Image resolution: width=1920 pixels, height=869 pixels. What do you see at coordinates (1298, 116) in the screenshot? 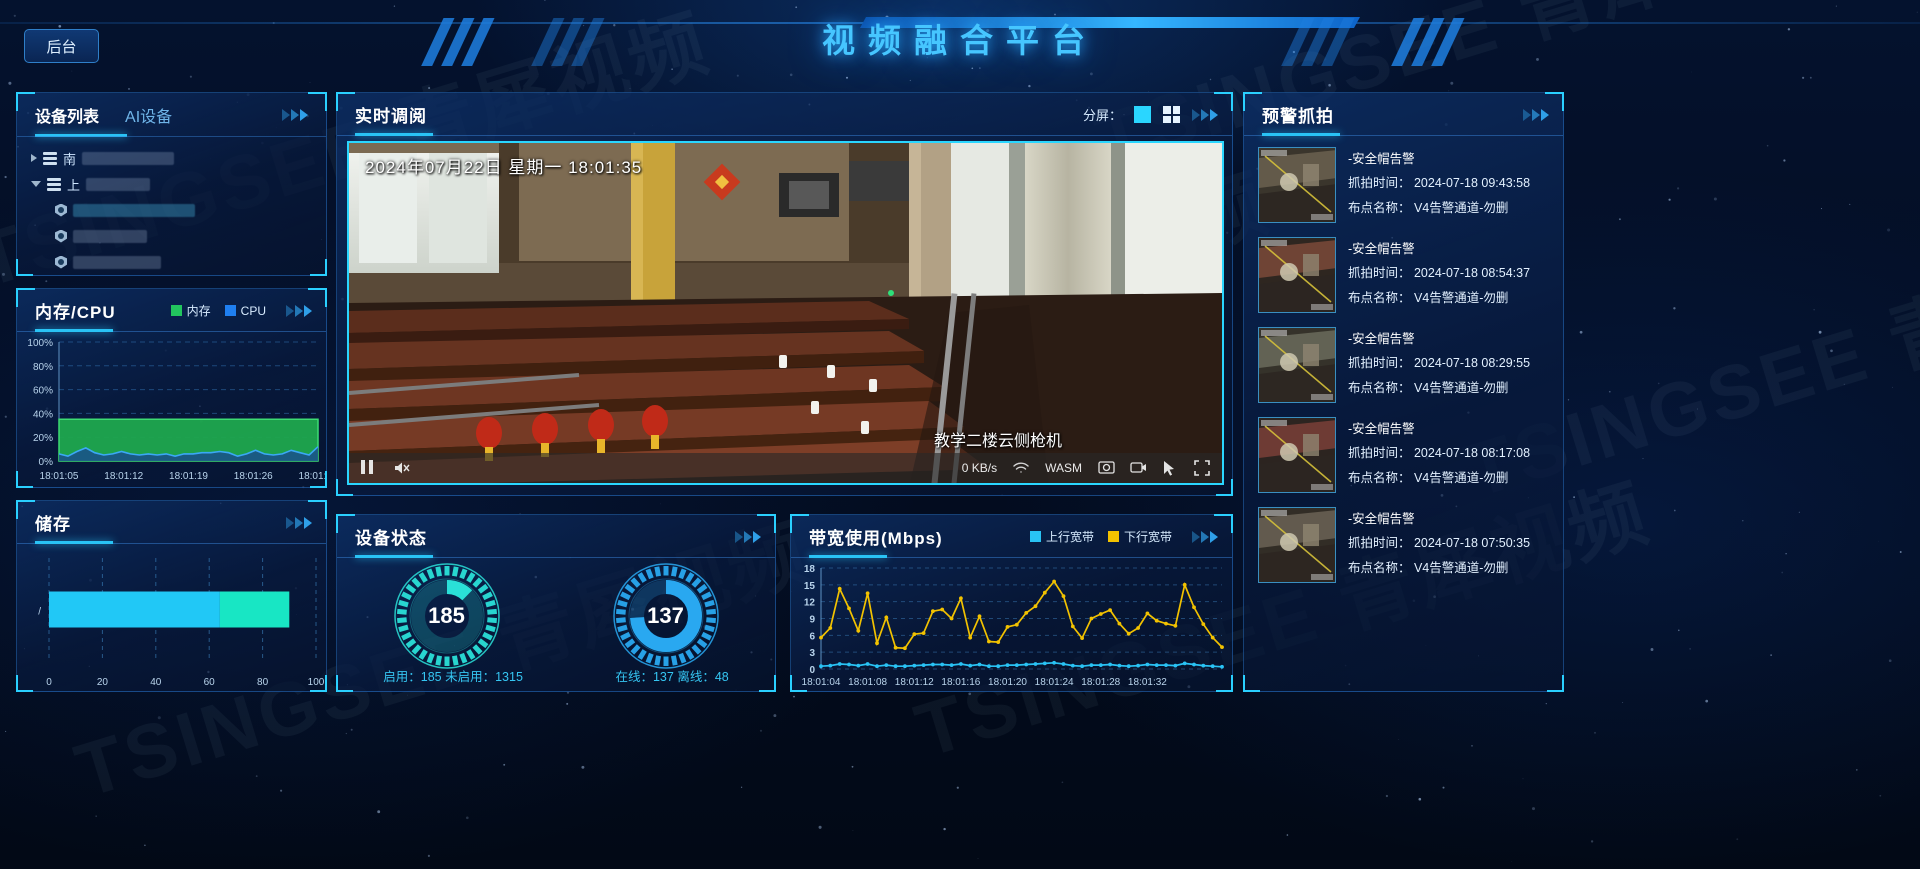
I see `alerts-title: 预警抓拍` at bounding box center [1298, 116].